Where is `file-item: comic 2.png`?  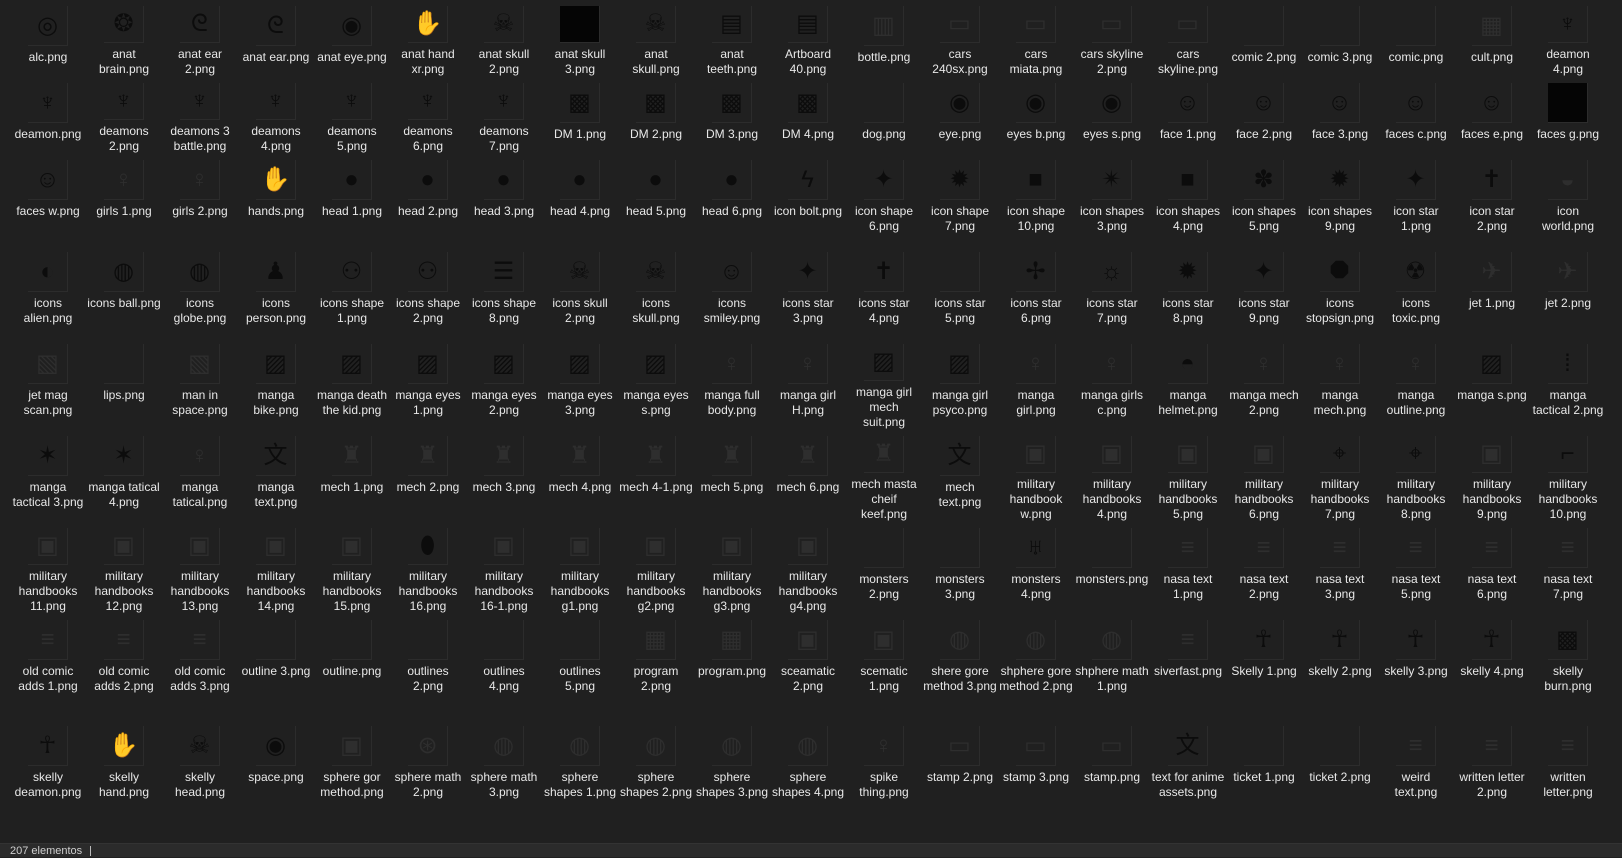
file-item: comic 2.png is located at coordinates (1264, 38).